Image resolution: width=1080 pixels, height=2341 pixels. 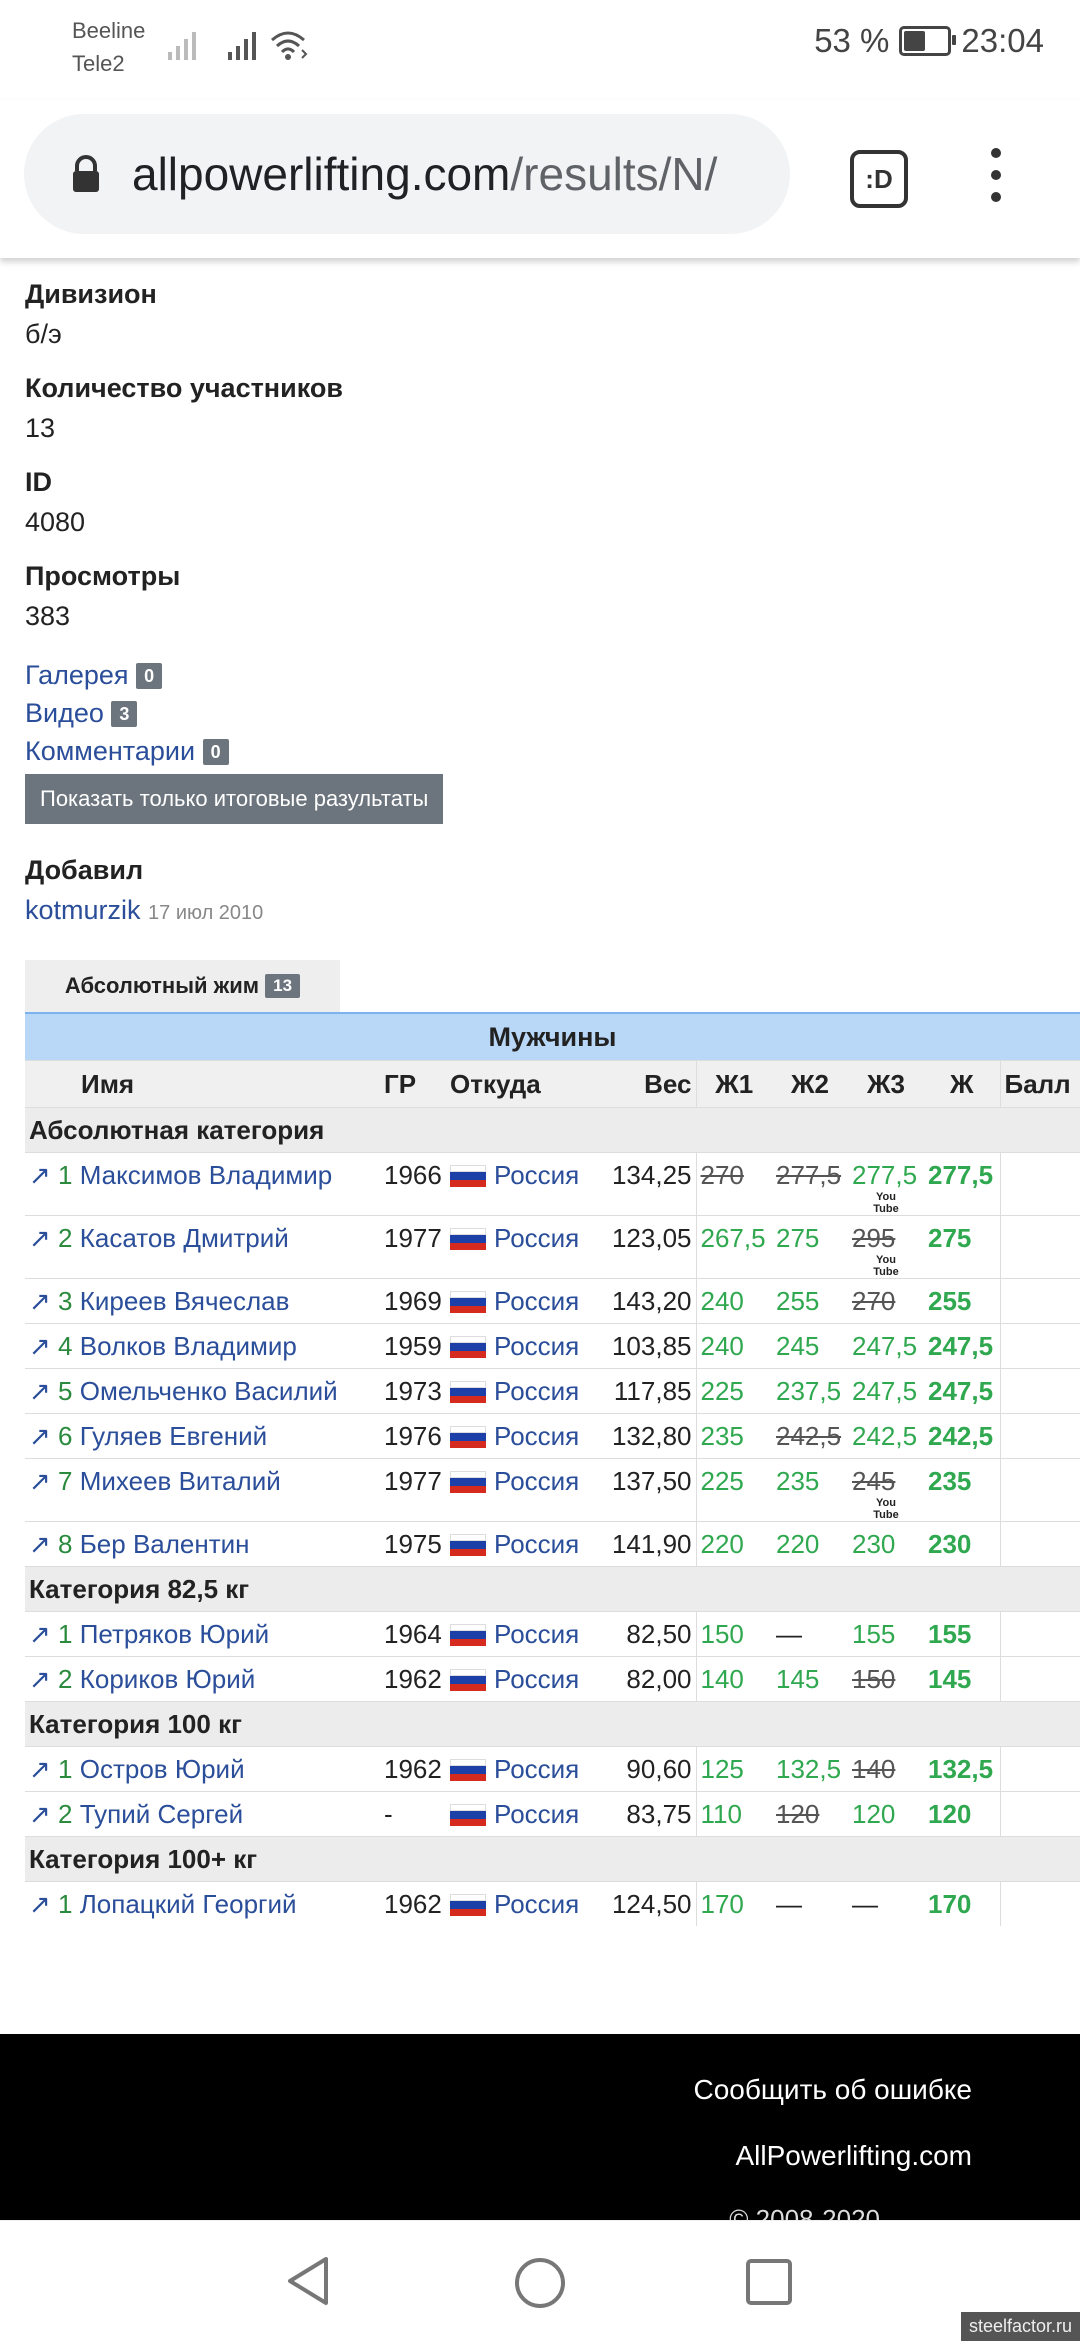 I want to click on place: 5, so click(x=65, y=1391).